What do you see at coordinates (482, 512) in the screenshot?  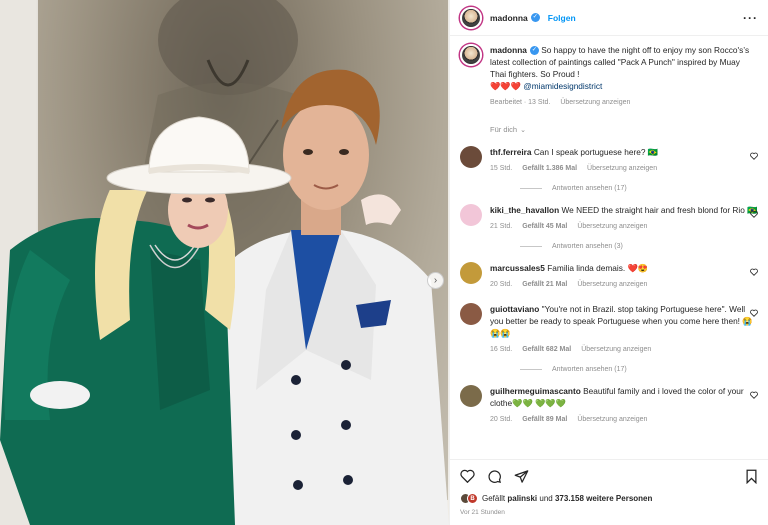 I see `post-time: Vor 21 Stunden` at bounding box center [482, 512].